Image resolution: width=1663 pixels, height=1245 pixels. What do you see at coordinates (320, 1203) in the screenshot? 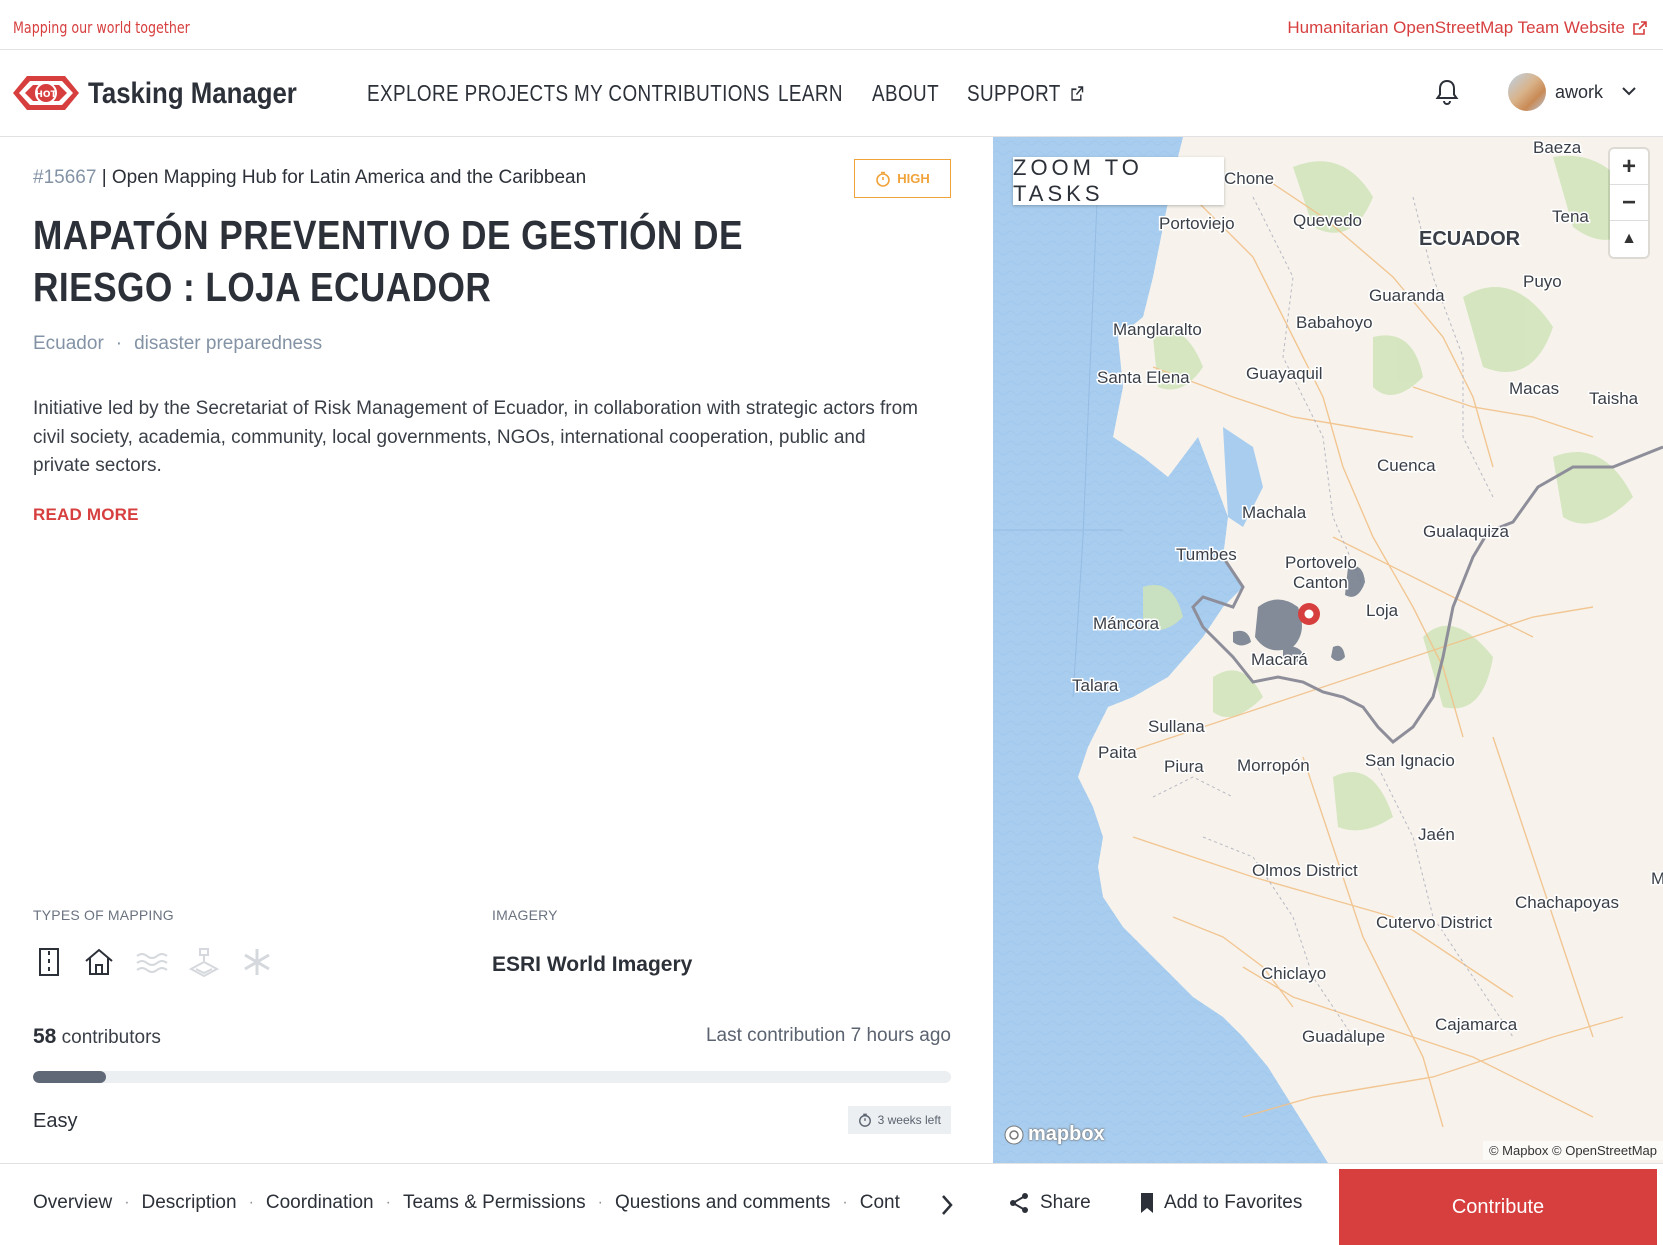
I see `tab-coordination: Coordination` at bounding box center [320, 1203].